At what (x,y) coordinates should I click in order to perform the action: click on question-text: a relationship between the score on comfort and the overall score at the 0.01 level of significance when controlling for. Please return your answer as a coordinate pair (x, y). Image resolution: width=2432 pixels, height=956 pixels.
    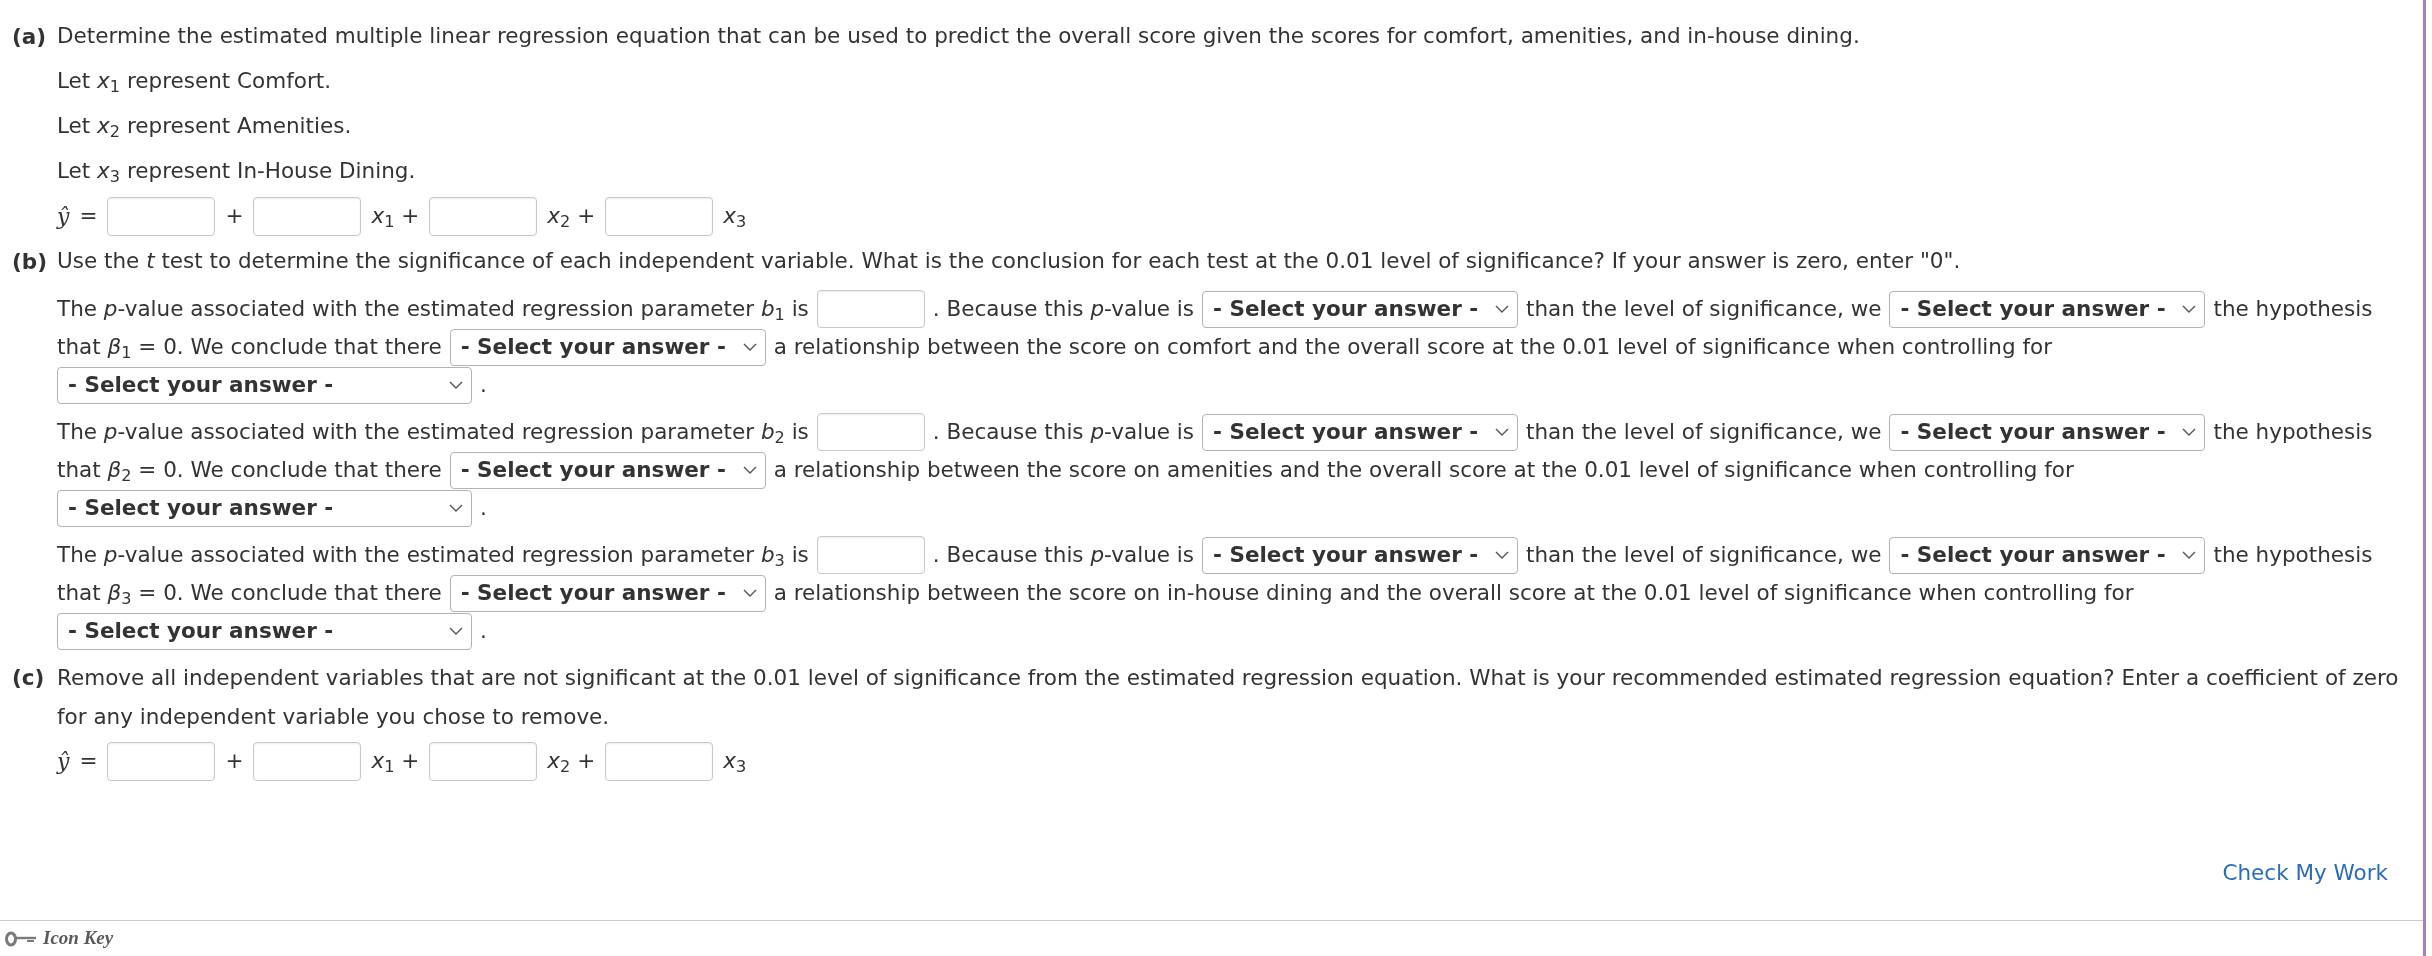
    Looking at the image, I should click on (1412, 346).